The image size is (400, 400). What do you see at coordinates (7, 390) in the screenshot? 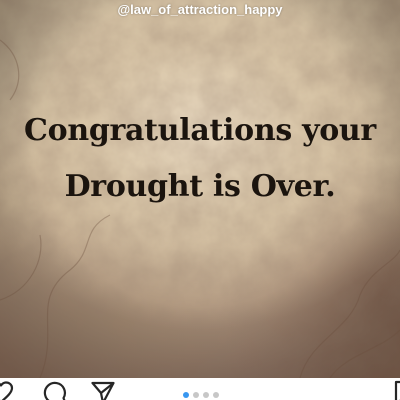
I see `heart-icon` at bounding box center [7, 390].